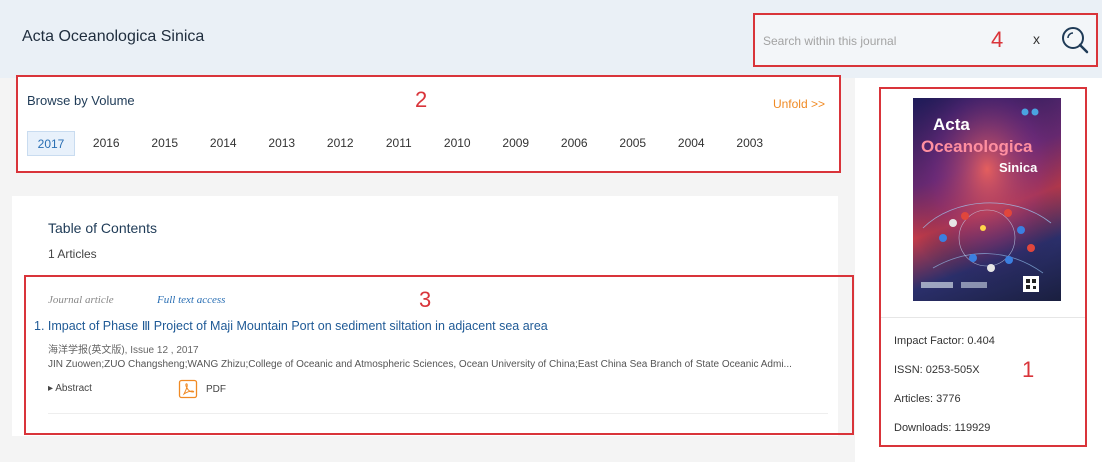  What do you see at coordinates (942, 428) in the screenshot?
I see `download-total: Downloads: 119929` at bounding box center [942, 428].